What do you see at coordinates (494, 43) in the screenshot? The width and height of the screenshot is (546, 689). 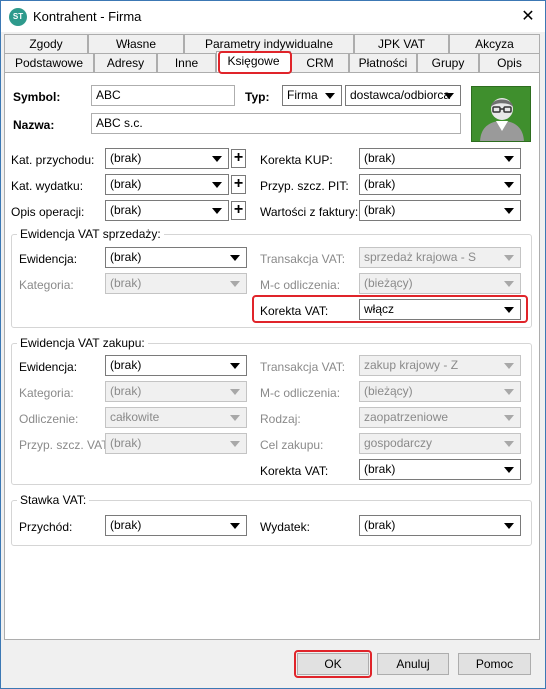 I see `tab-akcyza: Akcyza` at bounding box center [494, 43].